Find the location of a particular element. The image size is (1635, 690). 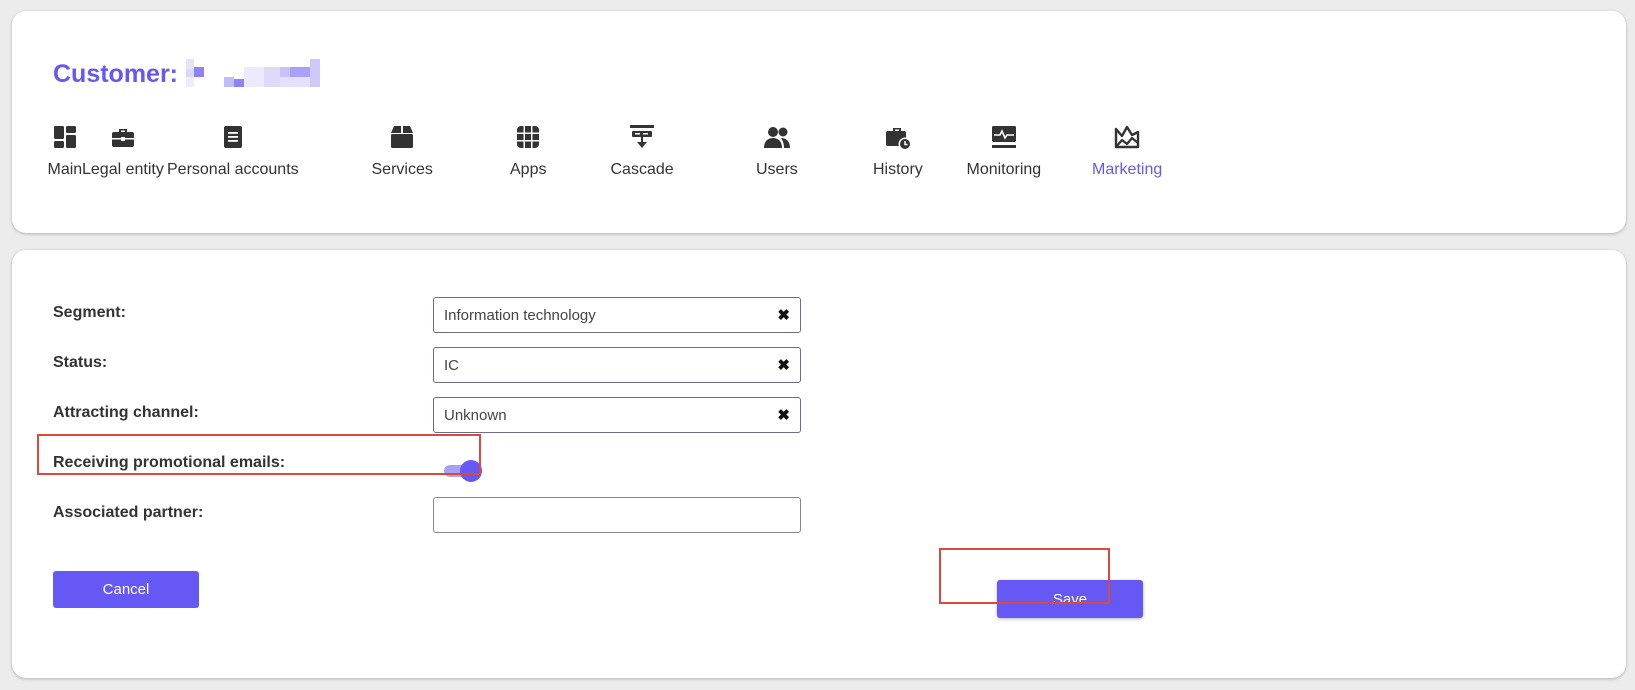

history-briefcase-icon is located at coordinates (898, 139).